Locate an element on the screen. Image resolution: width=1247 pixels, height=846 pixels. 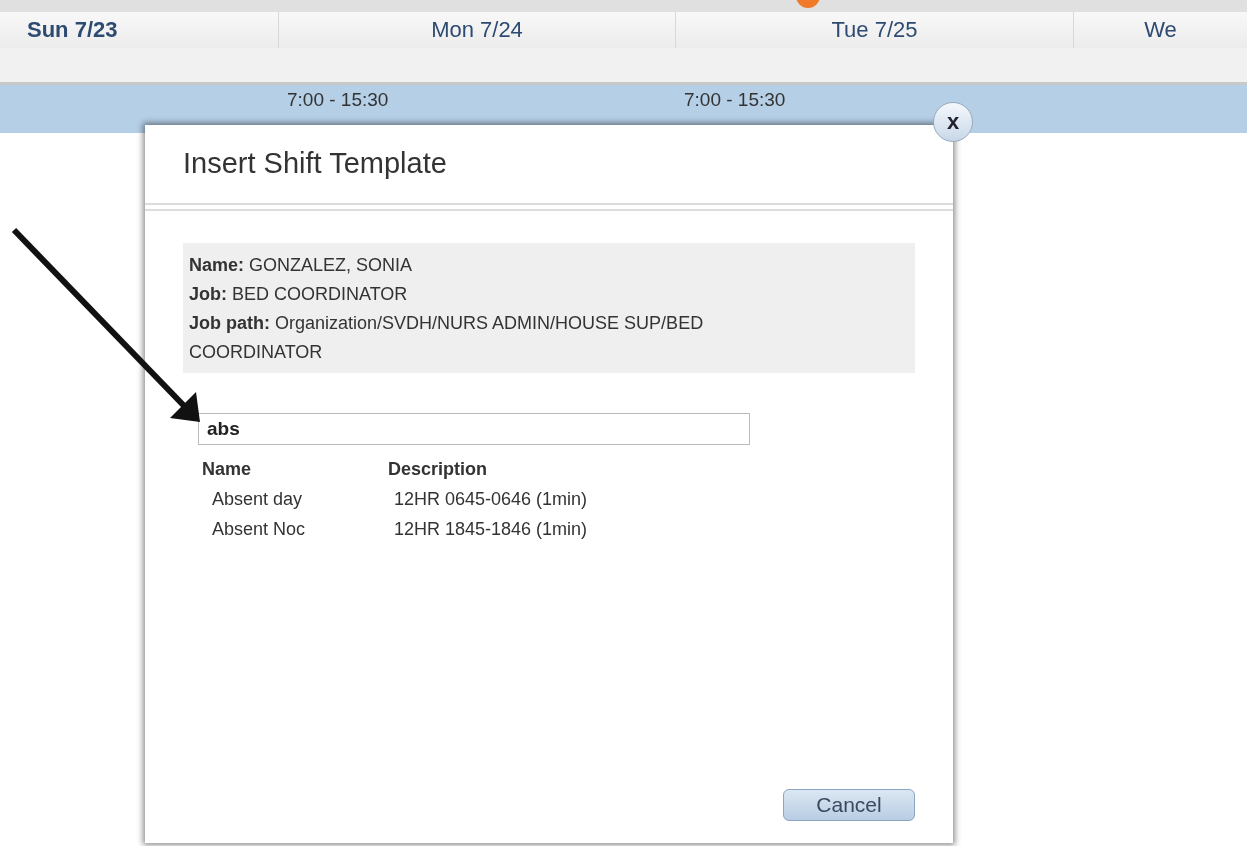
column-header: Description is located at coordinates (438, 469).